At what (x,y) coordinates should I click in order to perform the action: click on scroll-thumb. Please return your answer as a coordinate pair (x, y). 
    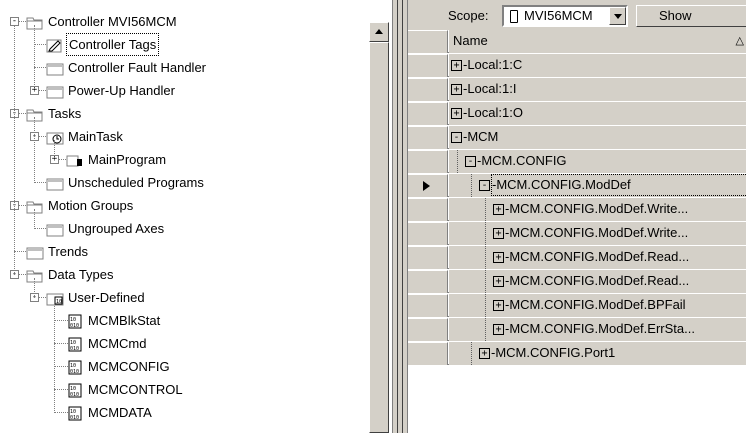
    Looking at the image, I should click on (379, 237).